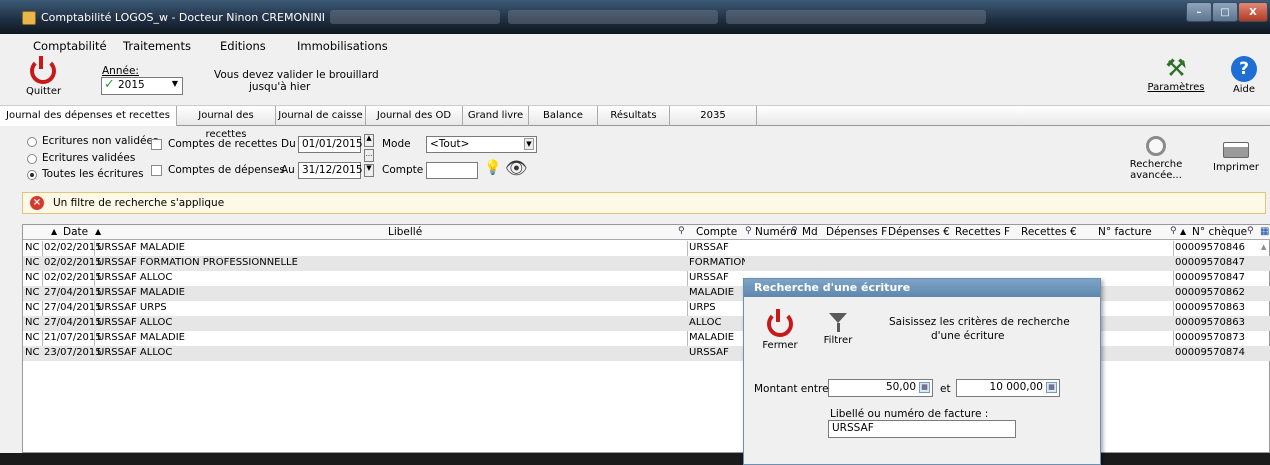 The height and width of the screenshot is (465, 1270). What do you see at coordinates (1176, 68) in the screenshot?
I see `tools-icon: ⚒` at bounding box center [1176, 68].